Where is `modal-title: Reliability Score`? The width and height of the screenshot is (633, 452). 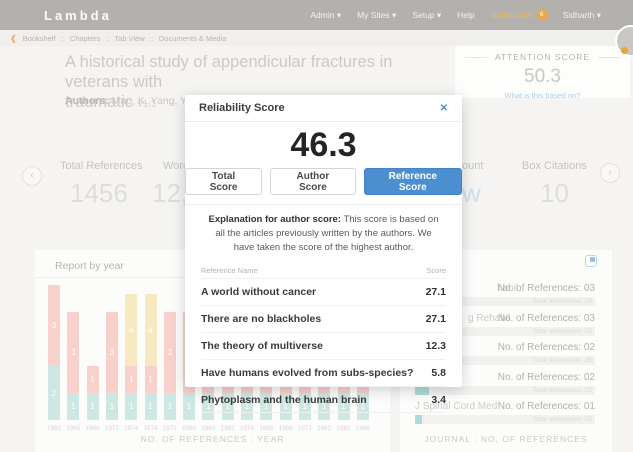
modal-title: Reliability Score is located at coordinates (242, 108).